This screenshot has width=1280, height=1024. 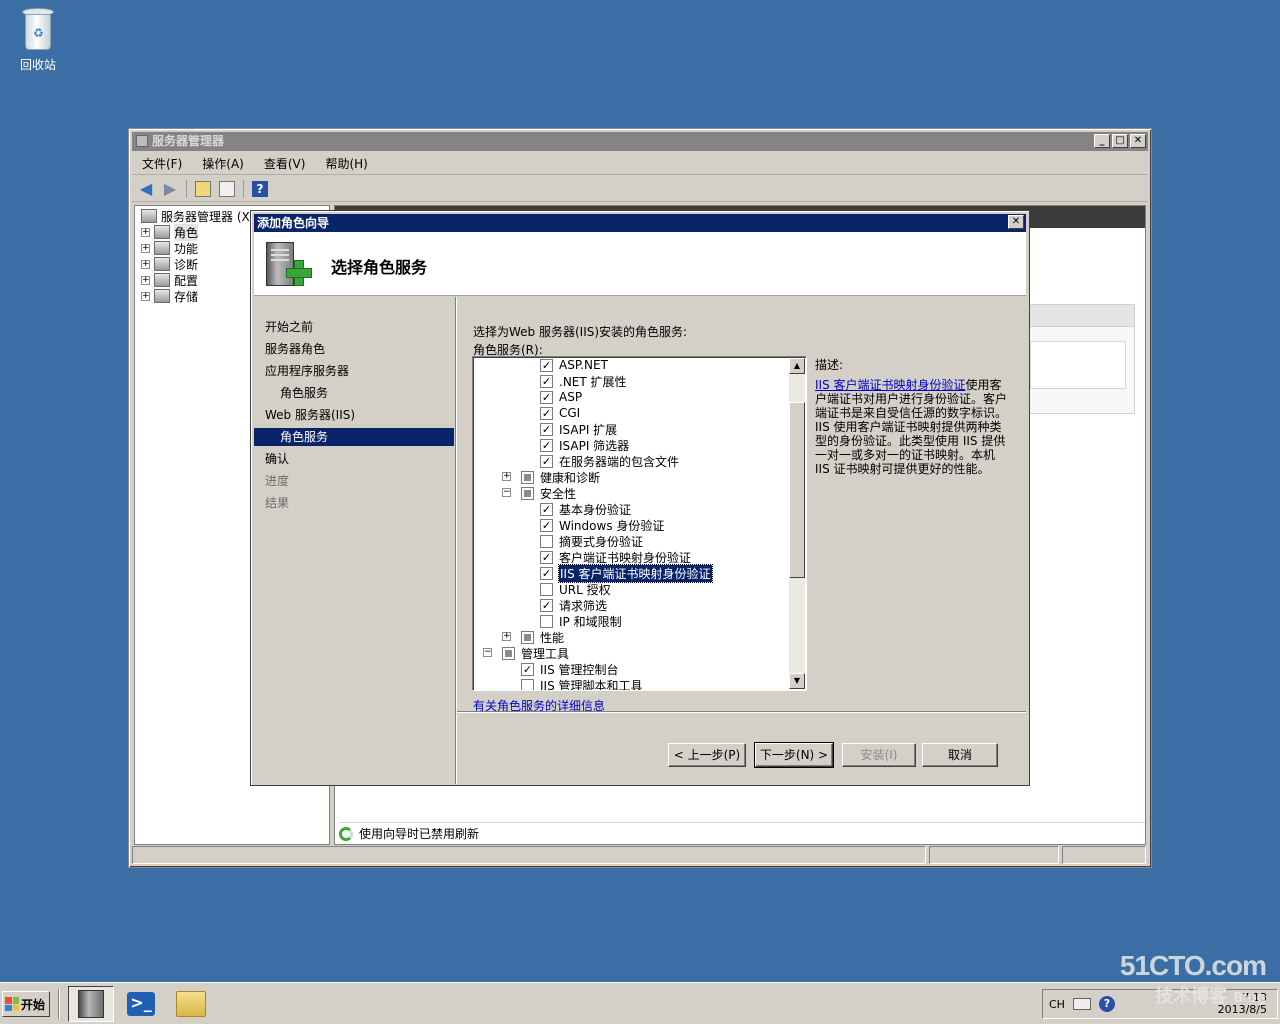 What do you see at coordinates (640, 223) in the screenshot?
I see `dialog-titlebar: 添加角色向导 ✕` at bounding box center [640, 223].